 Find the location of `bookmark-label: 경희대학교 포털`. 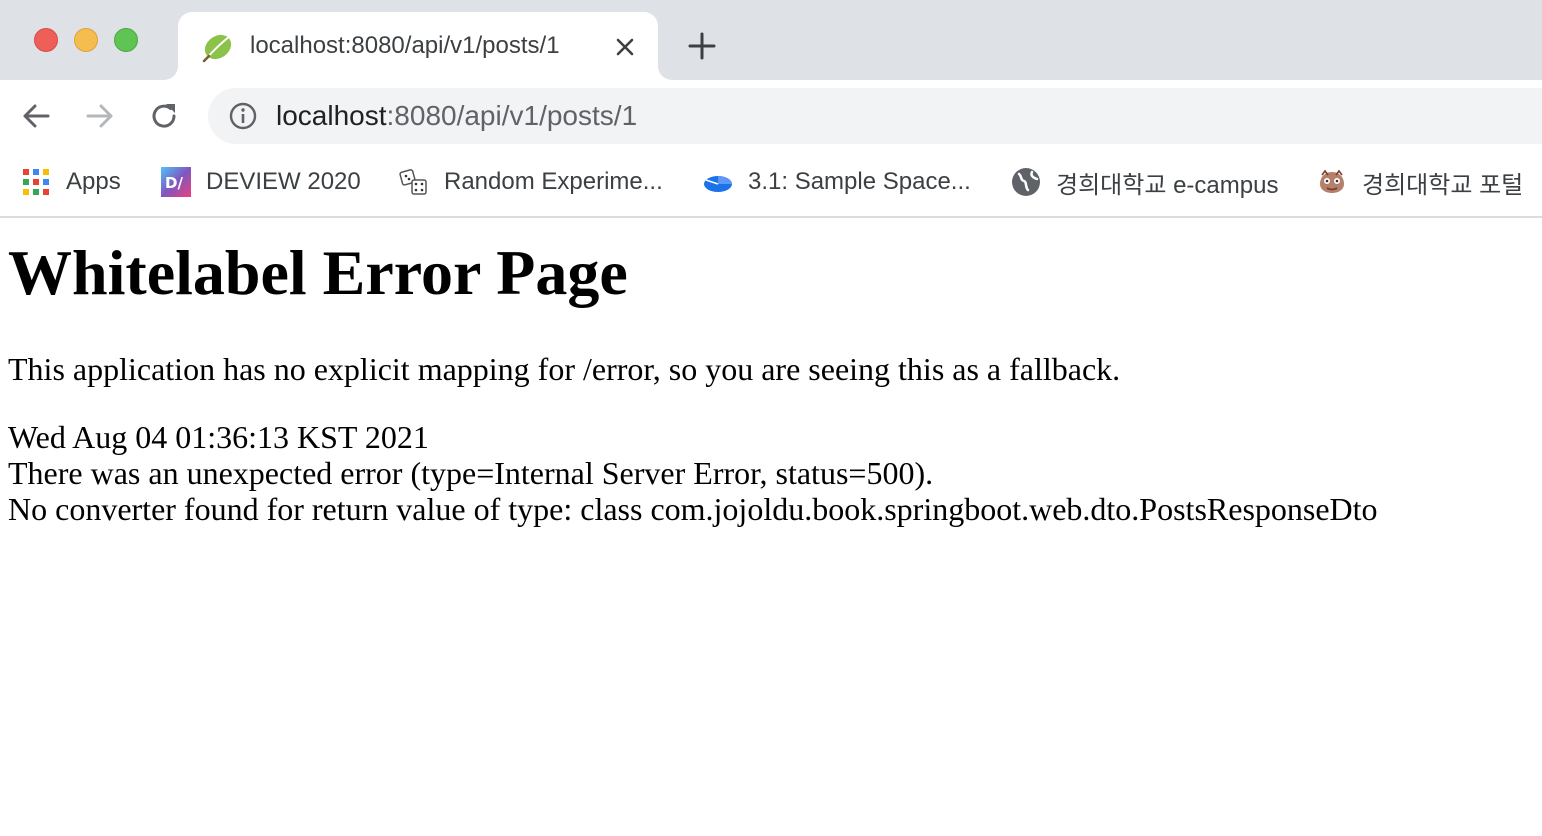

bookmark-label: 경희대학교 포털 is located at coordinates (1443, 185).